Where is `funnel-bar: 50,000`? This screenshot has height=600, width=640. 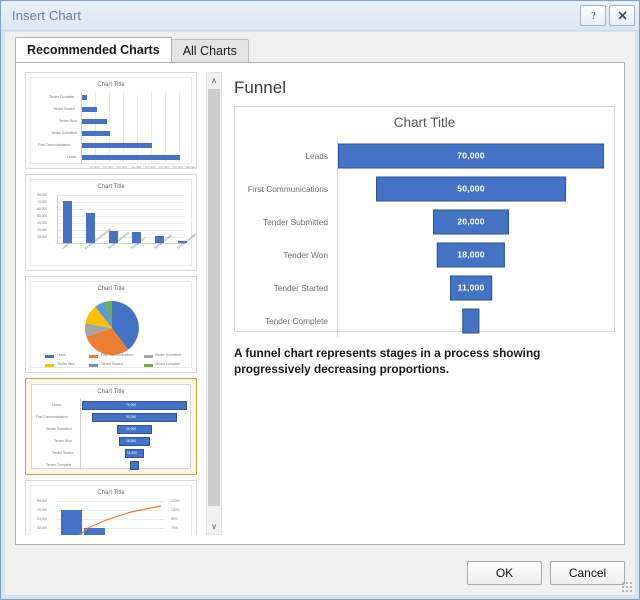
funnel-bar: 50,000 is located at coordinates (471, 188).